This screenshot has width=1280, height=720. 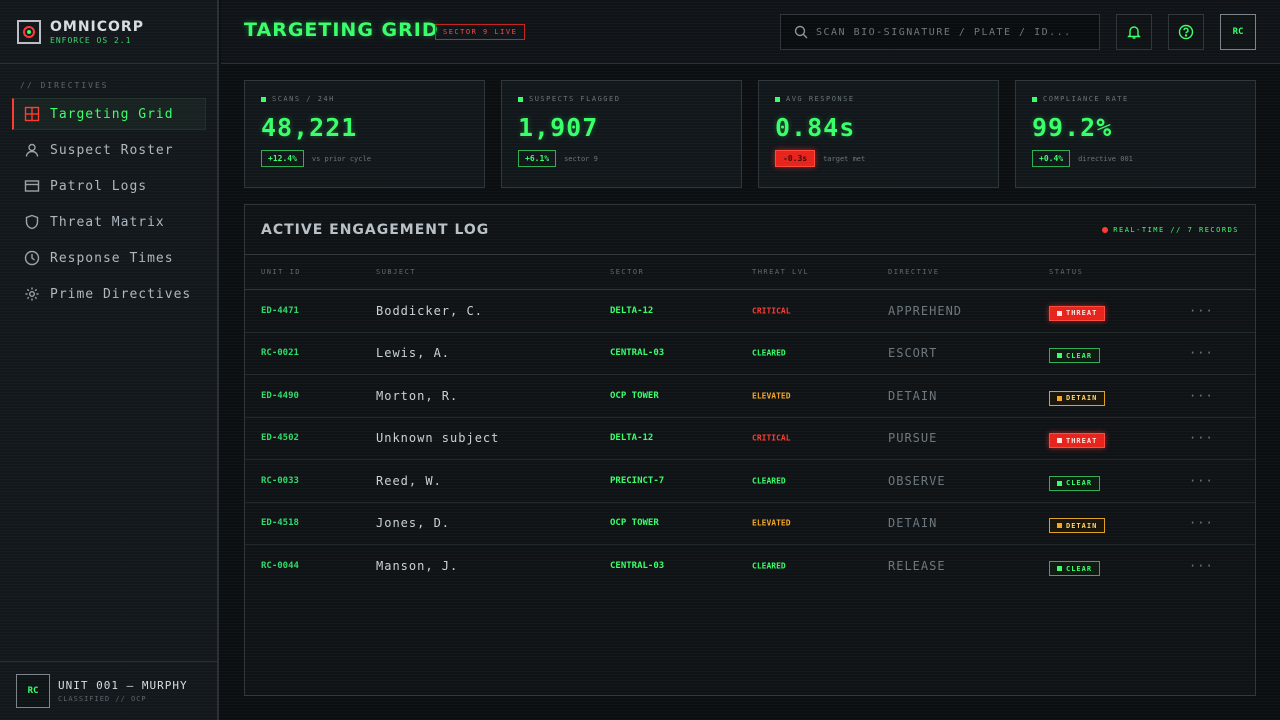 What do you see at coordinates (33, 691) in the screenshot?
I see `avatar: RC` at bounding box center [33, 691].